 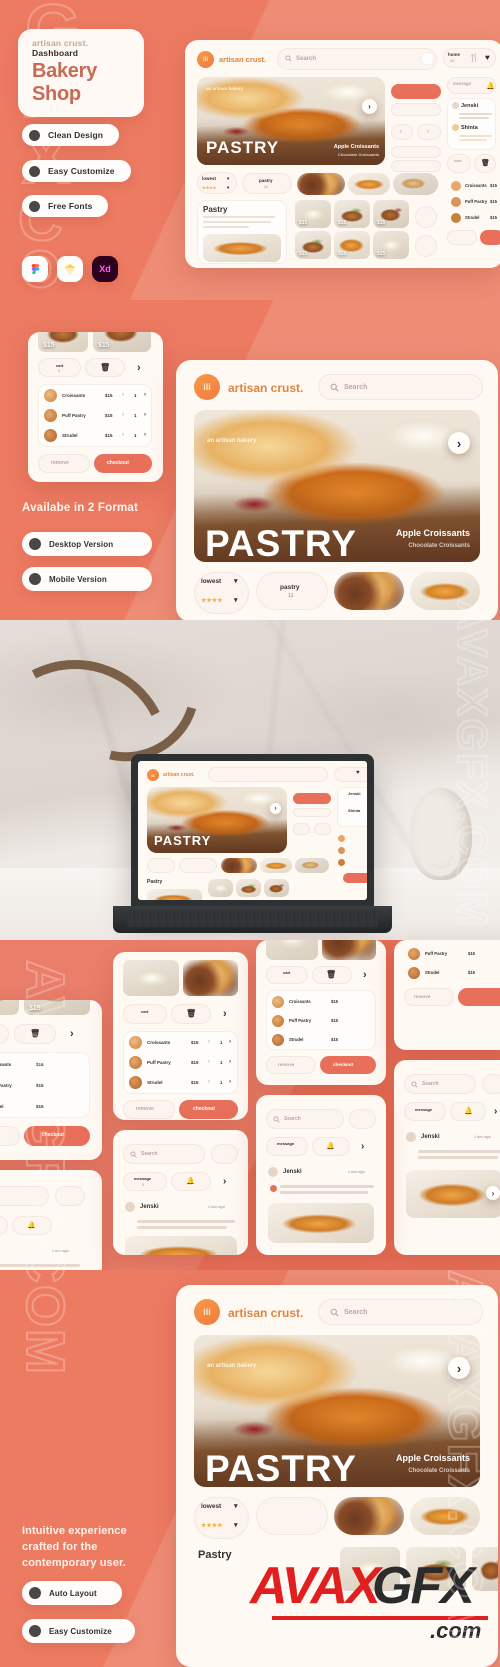 What do you see at coordinates (416, 166) in the screenshot?
I see `field-discount` at bounding box center [416, 166].